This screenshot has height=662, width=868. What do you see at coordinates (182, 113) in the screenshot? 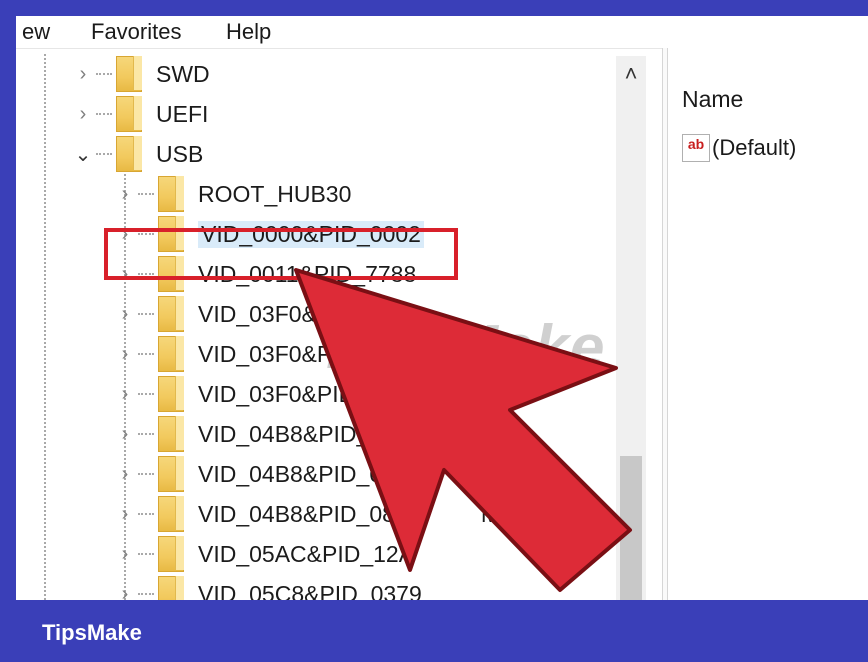
I see `tree-item-label: UEFI` at bounding box center [182, 113].